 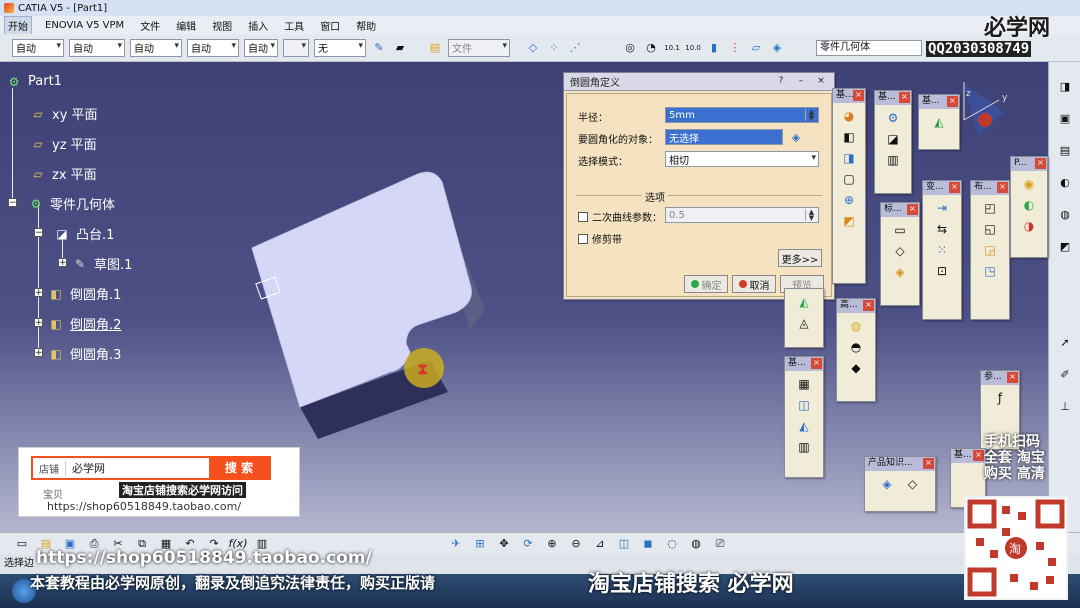 I want to click on revolve-icon: ◭, so click(x=804, y=426).